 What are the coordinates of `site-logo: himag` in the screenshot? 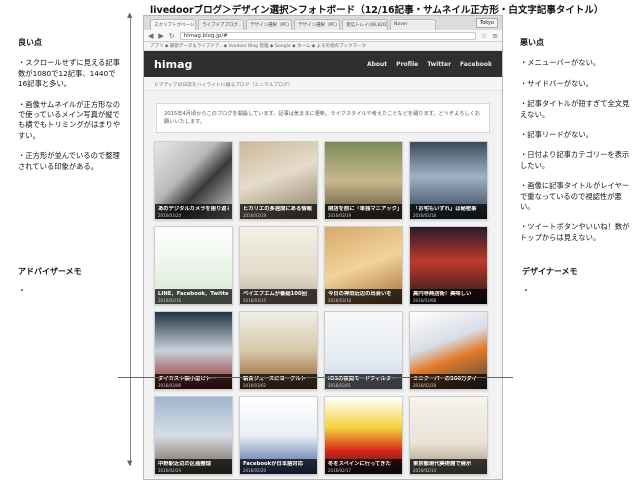 It's located at (173, 64).